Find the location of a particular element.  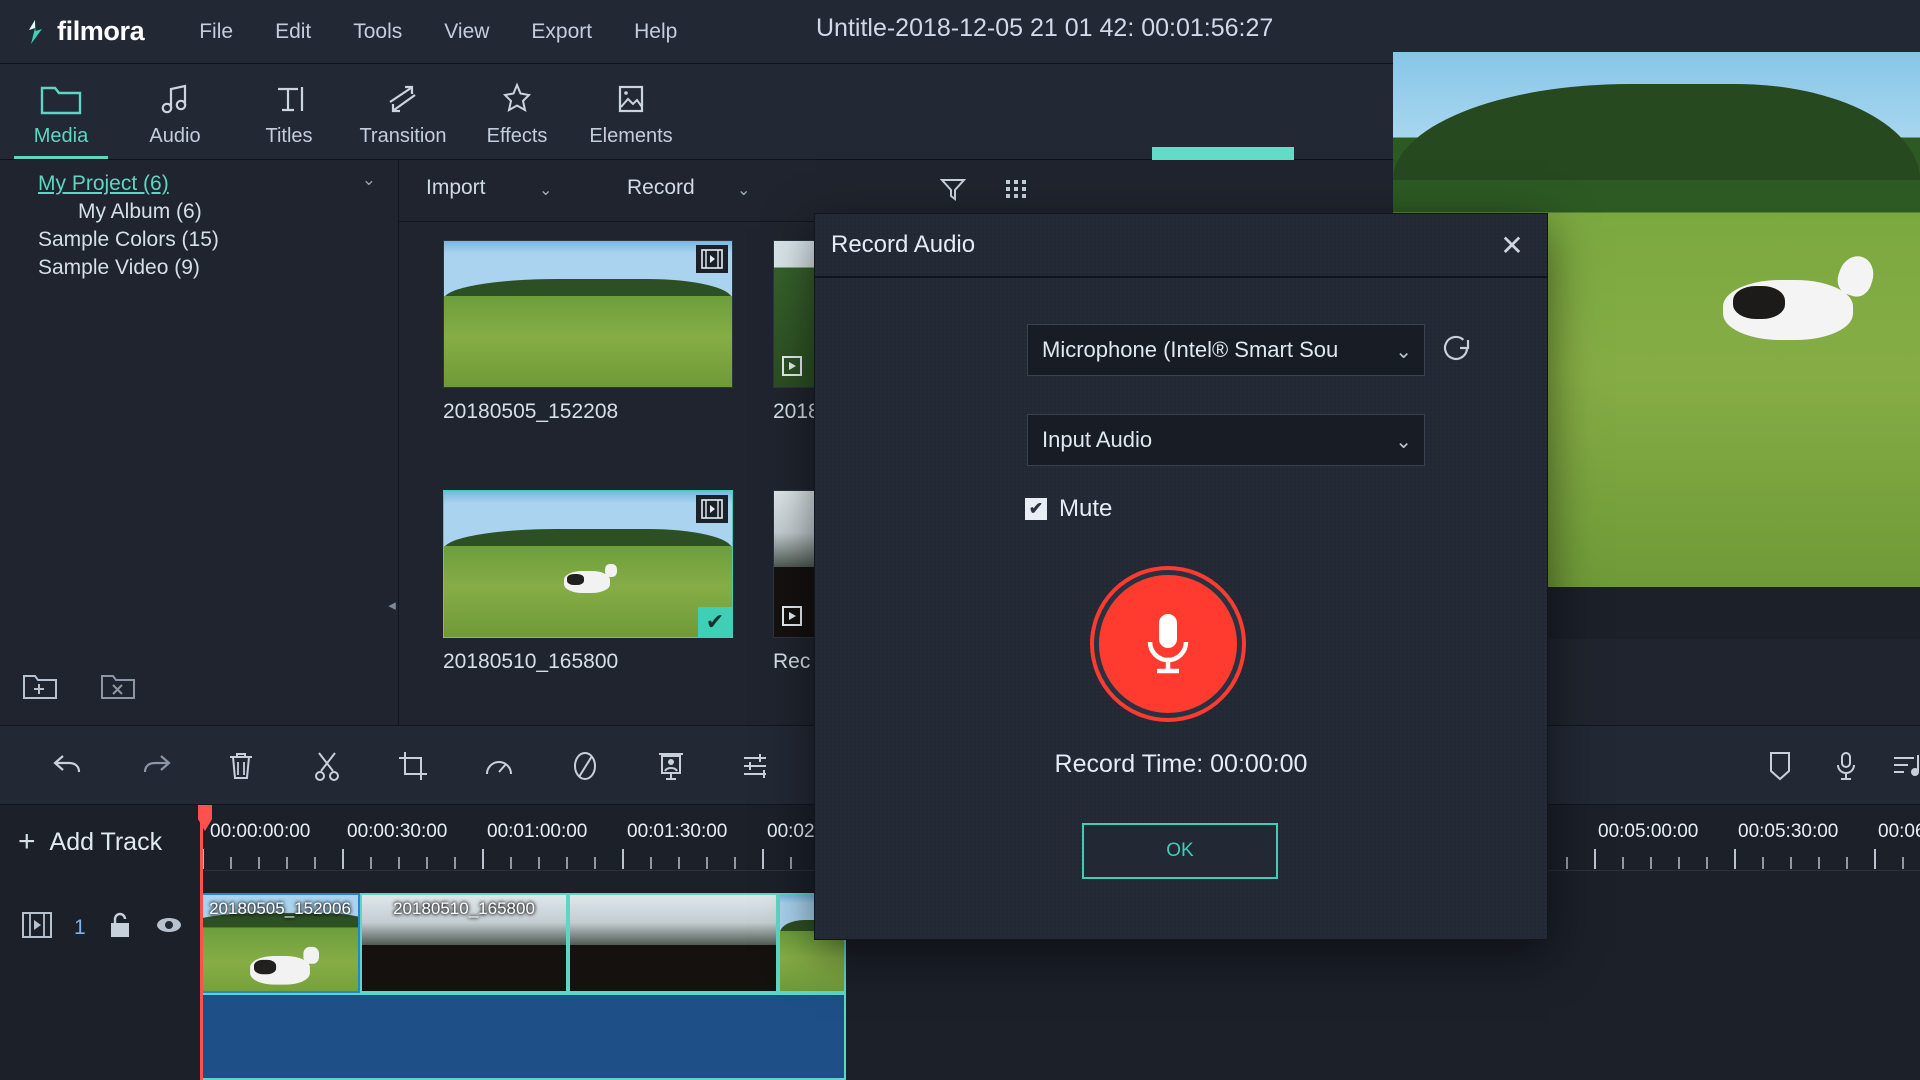

transition-icon is located at coordinates (403, 99).